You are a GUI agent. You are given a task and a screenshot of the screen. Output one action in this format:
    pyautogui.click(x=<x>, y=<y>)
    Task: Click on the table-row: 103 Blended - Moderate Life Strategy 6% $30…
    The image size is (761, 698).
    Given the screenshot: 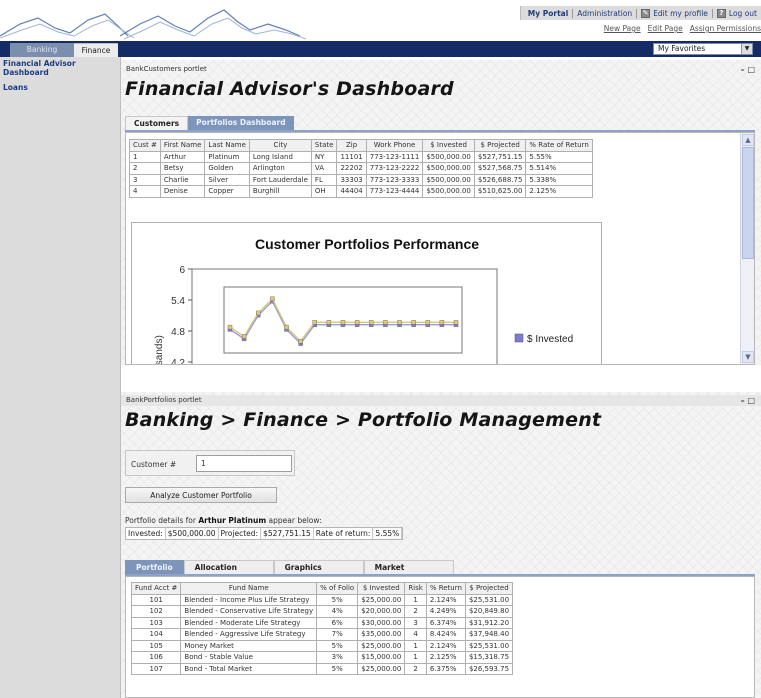 What is the action you would take?
    pyautogui.click(x=322, y=622)
    